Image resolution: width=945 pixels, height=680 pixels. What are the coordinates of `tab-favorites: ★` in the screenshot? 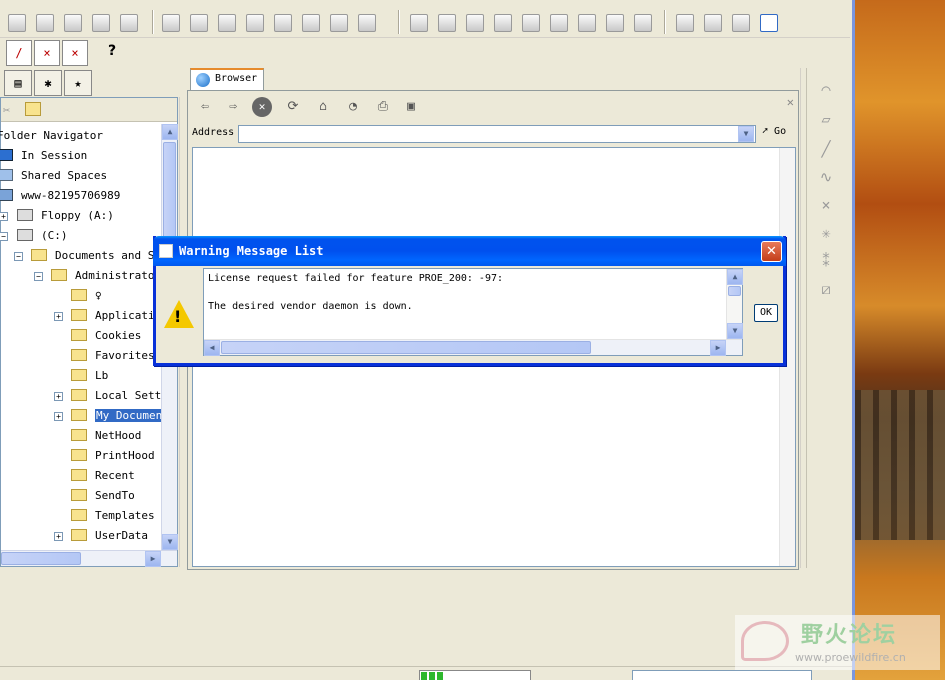 It's located at (78, 83).